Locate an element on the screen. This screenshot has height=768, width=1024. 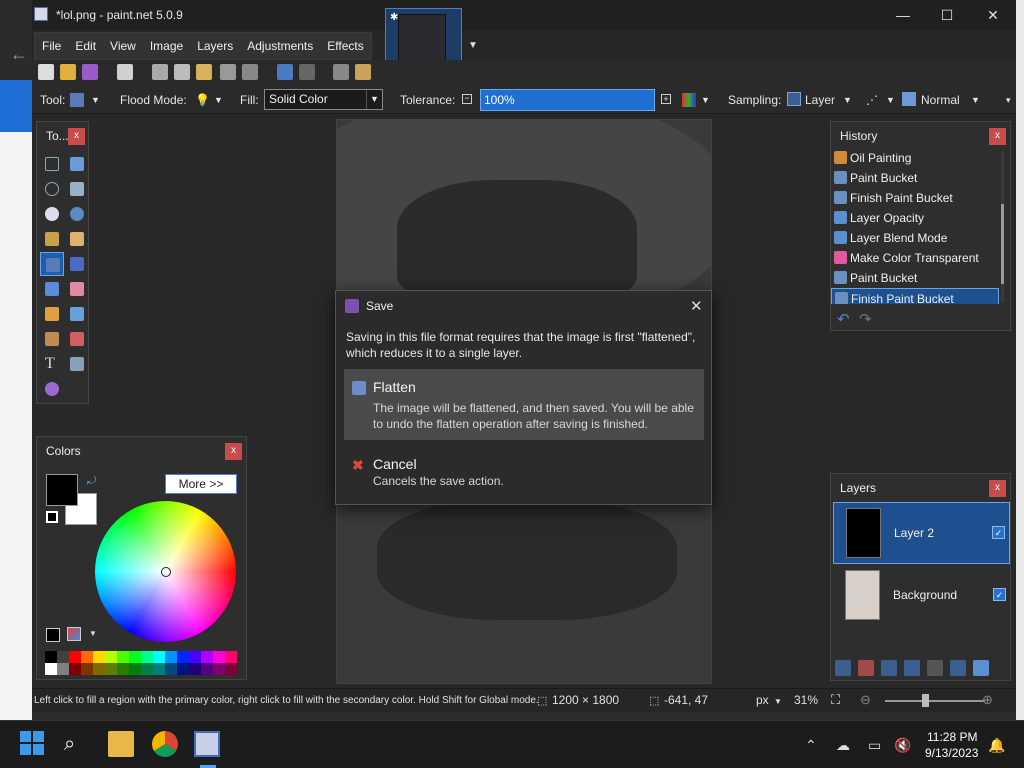
cancel-button: ✖ Cancel Cancels the save action. is located at coordinates (524, 470).